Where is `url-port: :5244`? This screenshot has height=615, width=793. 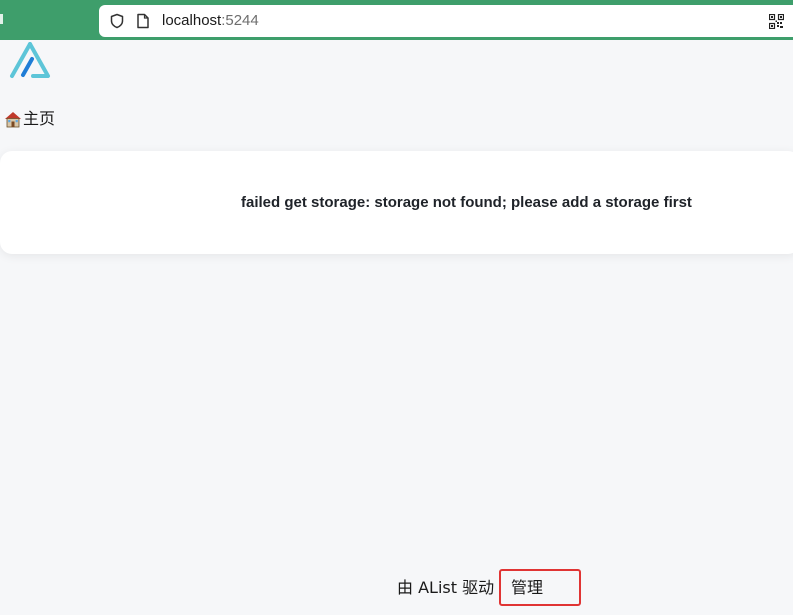
url-port: :5244 is located at coordinates (240, 20).